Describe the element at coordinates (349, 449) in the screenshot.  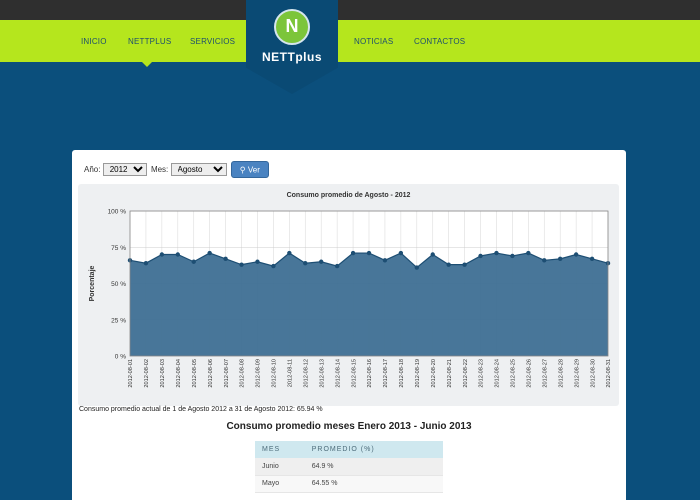
I see `table-header-row: MES PROMEDIO (%)` at that location.